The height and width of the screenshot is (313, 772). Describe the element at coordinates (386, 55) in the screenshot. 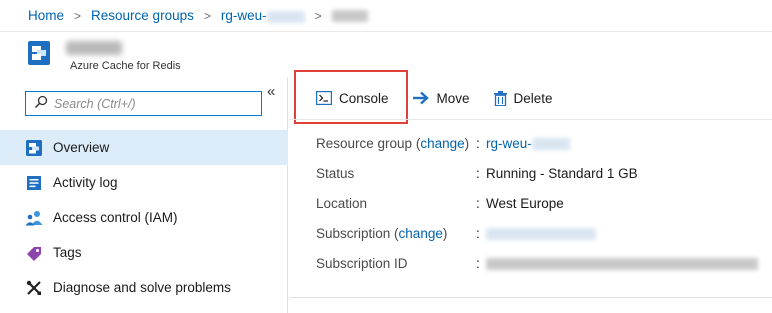

I see `resource-header: Azure Cache for Redis` at that location.